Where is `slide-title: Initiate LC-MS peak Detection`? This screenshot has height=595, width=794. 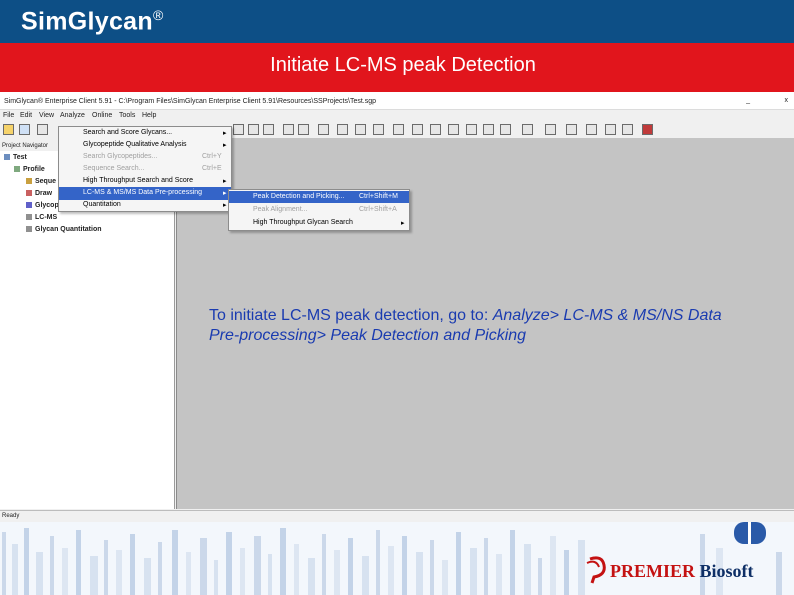
slide-title: Initiate LC-MS peak Detection is located at coordinates (403, 65).